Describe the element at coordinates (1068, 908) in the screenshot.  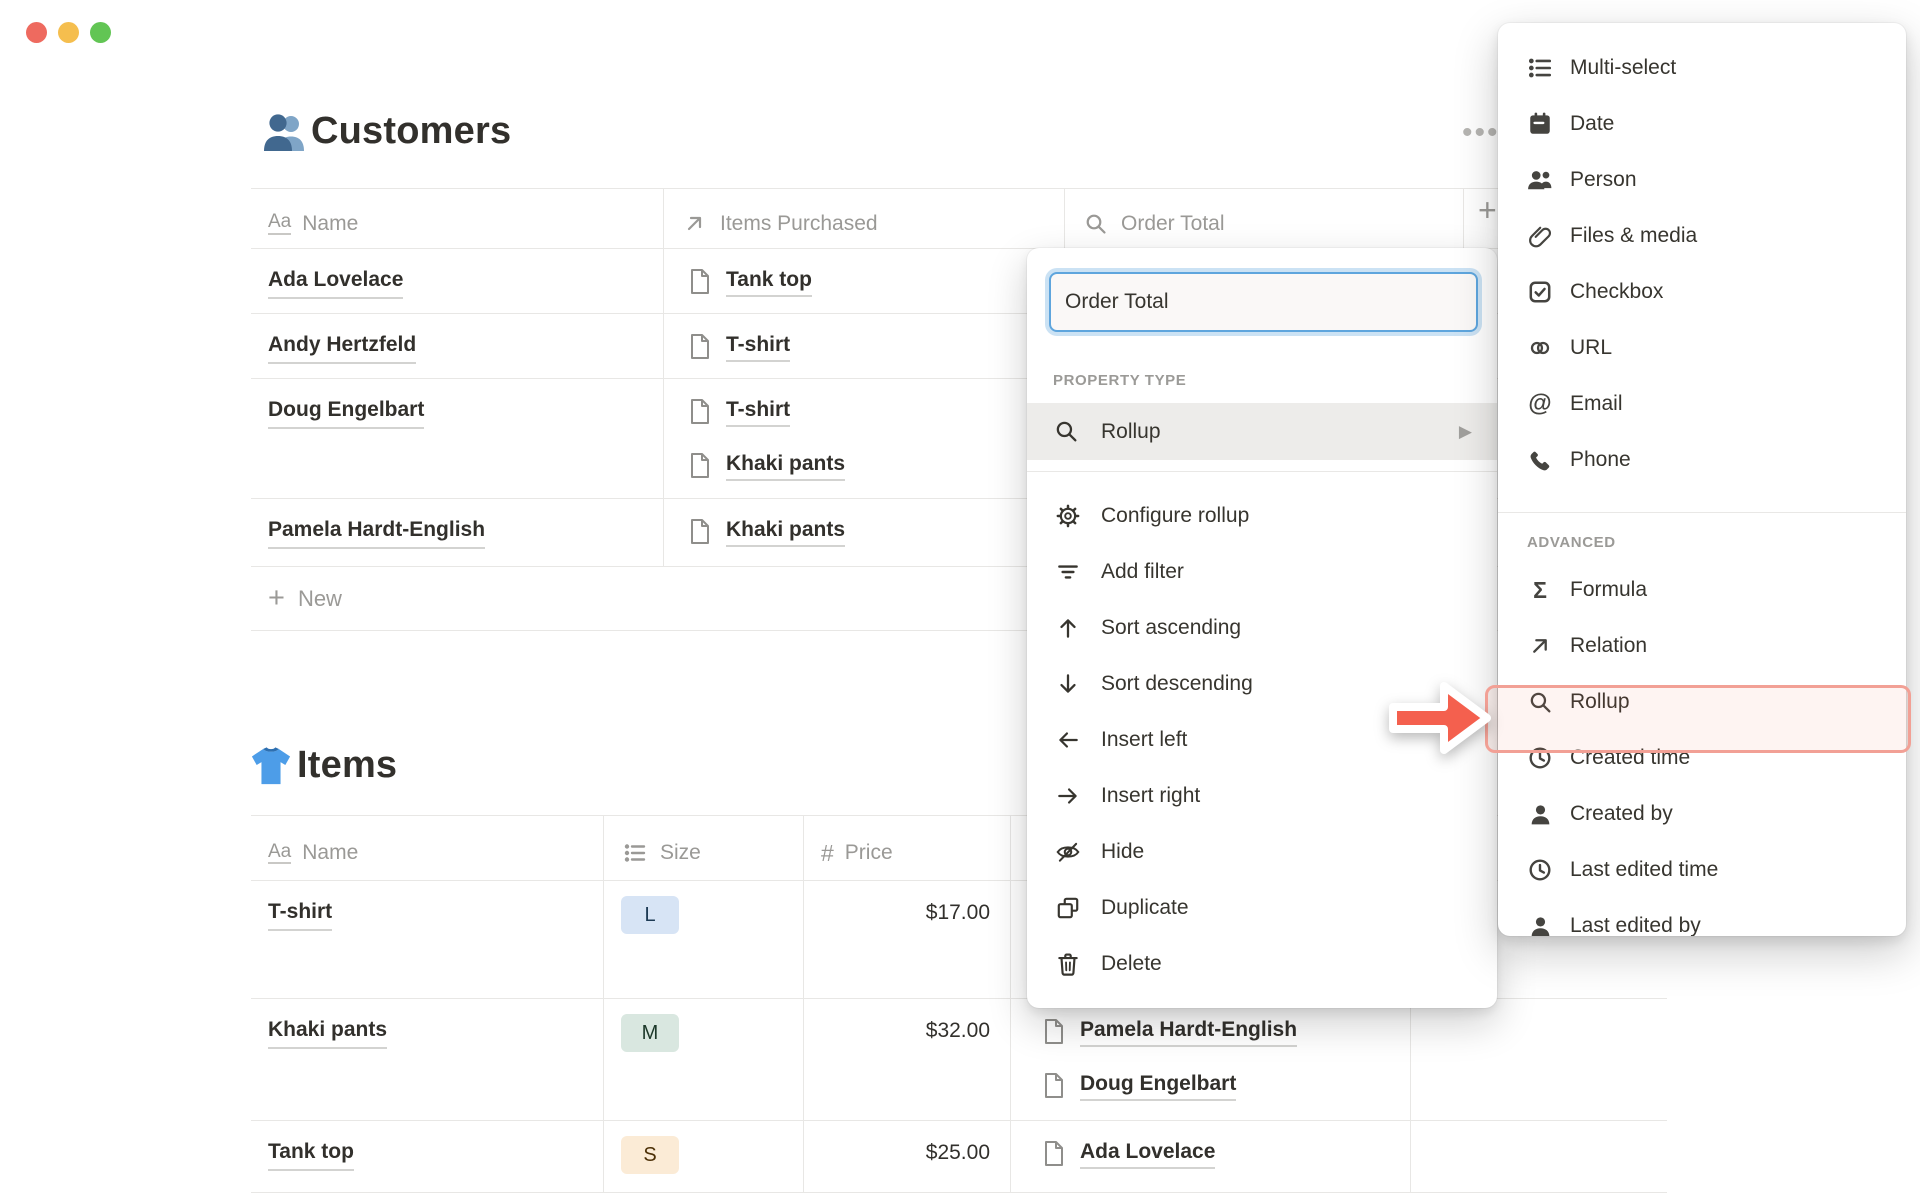
I see `duplicate-icon` at that location.